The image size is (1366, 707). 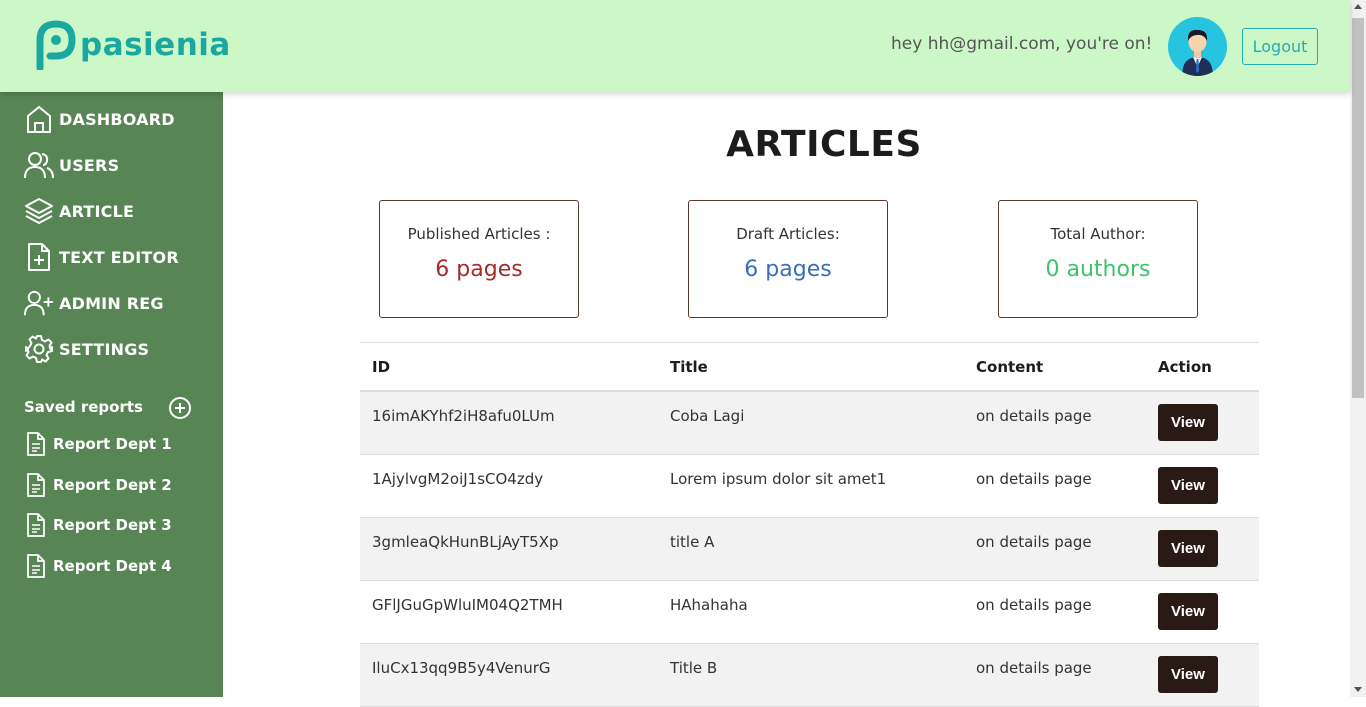 I want to click on cell-id: GFlJGuGpWluIM04Q2TMH, so click(x=467, y=605).